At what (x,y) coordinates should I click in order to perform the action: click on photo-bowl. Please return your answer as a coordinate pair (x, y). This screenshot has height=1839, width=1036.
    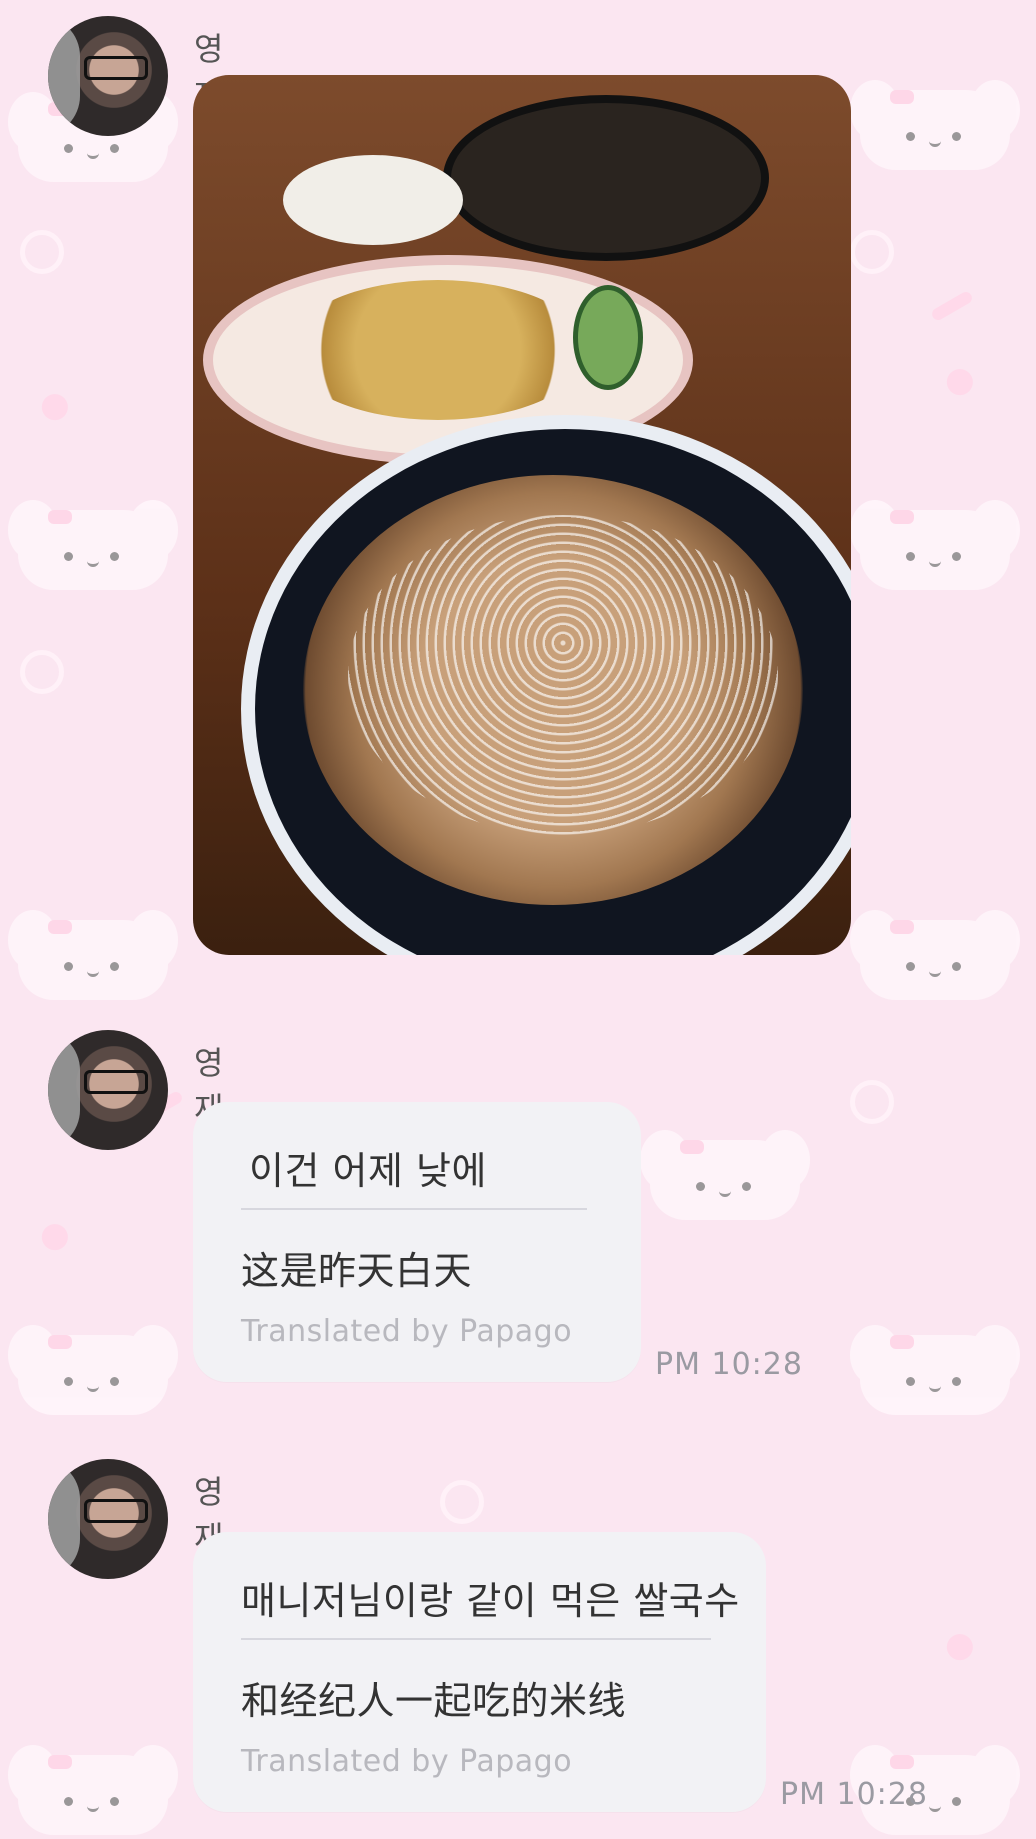
    Looking at the image, I should click on (606, 178).